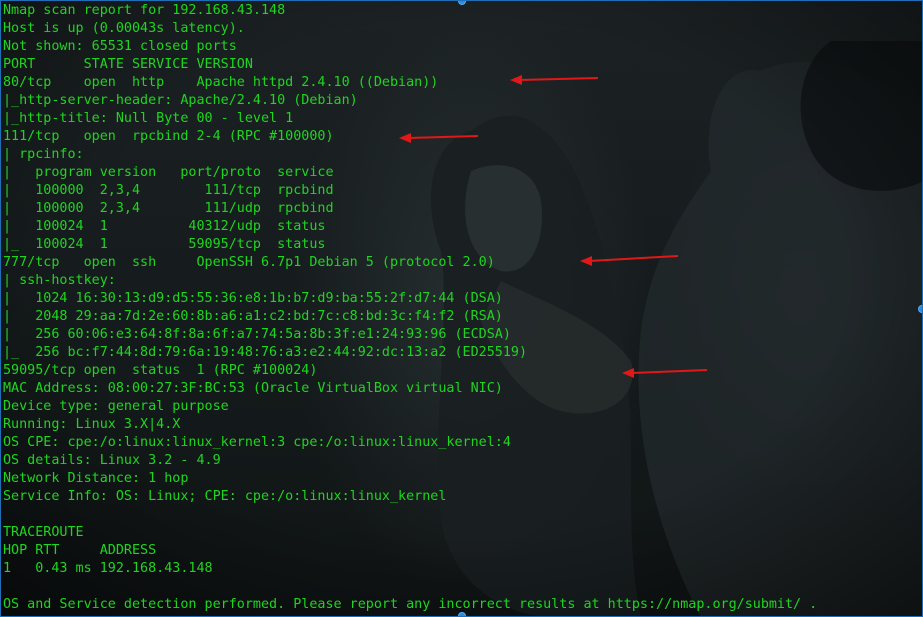  Describe the element at coordinates (92, 424) in the screenshot. I see `terminal-line: Running: Linux 3.X|4.X` at that location.